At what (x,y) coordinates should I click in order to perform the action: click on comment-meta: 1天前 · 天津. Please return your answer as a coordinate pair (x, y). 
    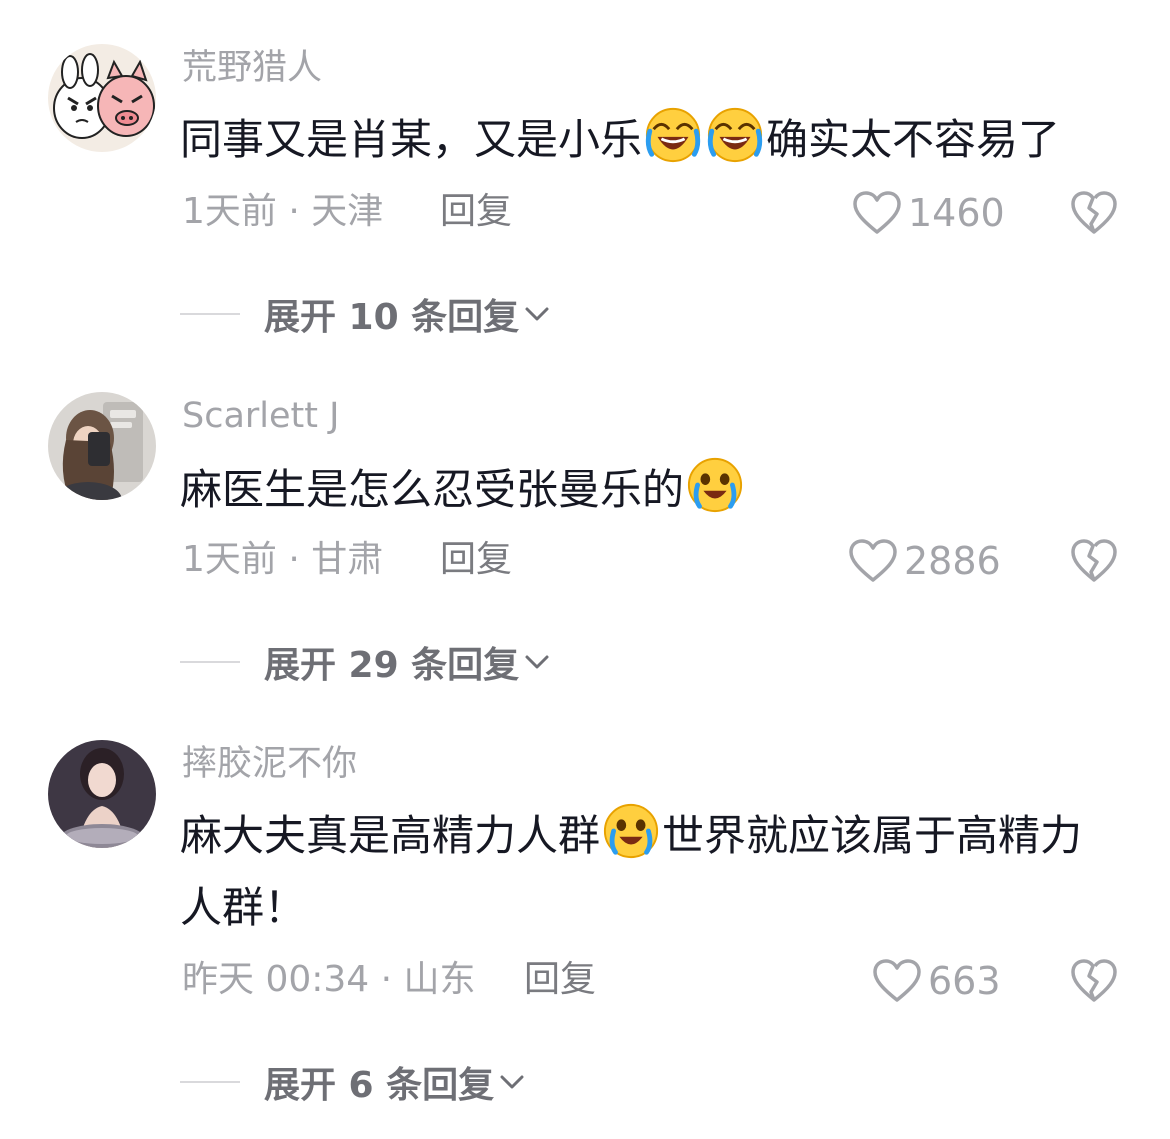
    Looking at the image, I should click on (283, 211).